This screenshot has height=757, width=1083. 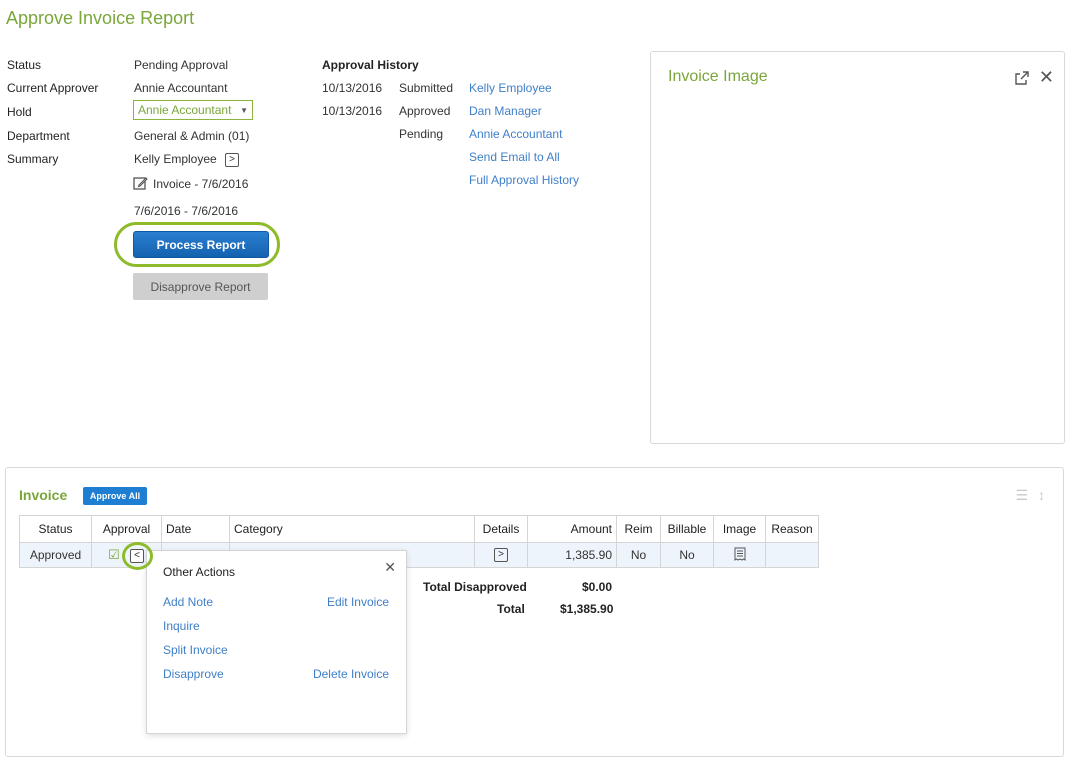 I want to click on history-person-link: Dan Manager, so click(x=505, y=111).